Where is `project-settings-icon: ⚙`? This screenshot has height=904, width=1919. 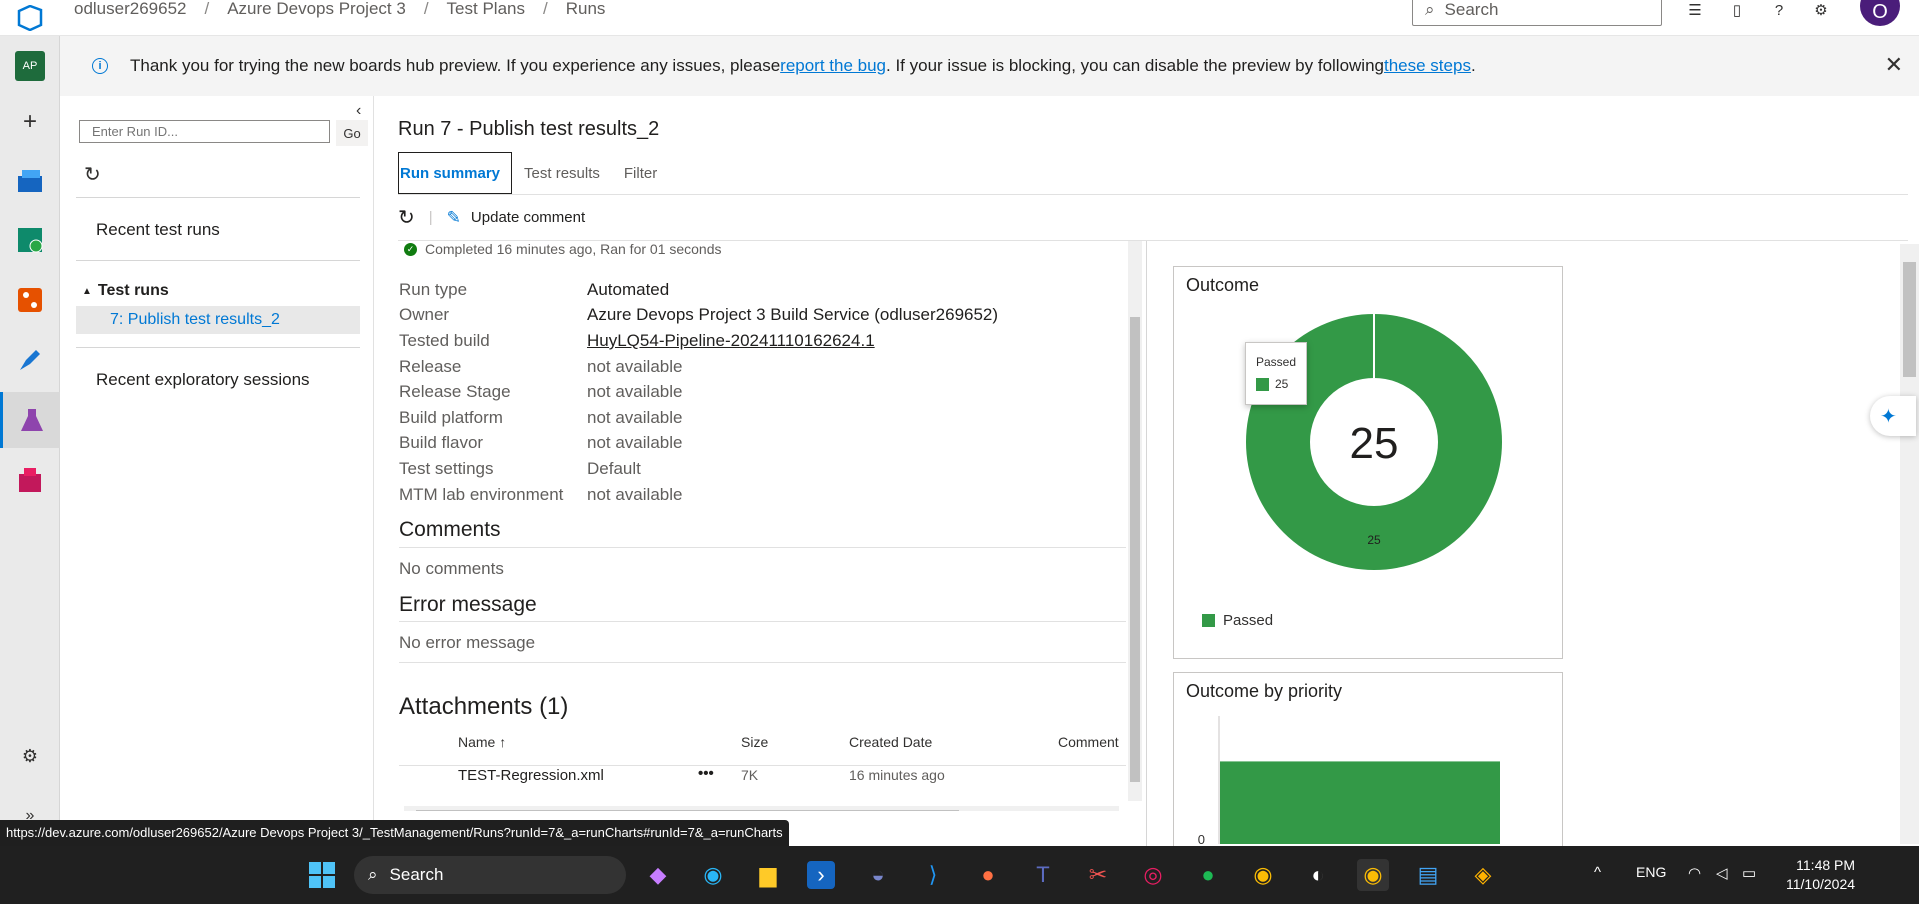 project-settings-icon: ⚙ is located at coordinates (30, 756).